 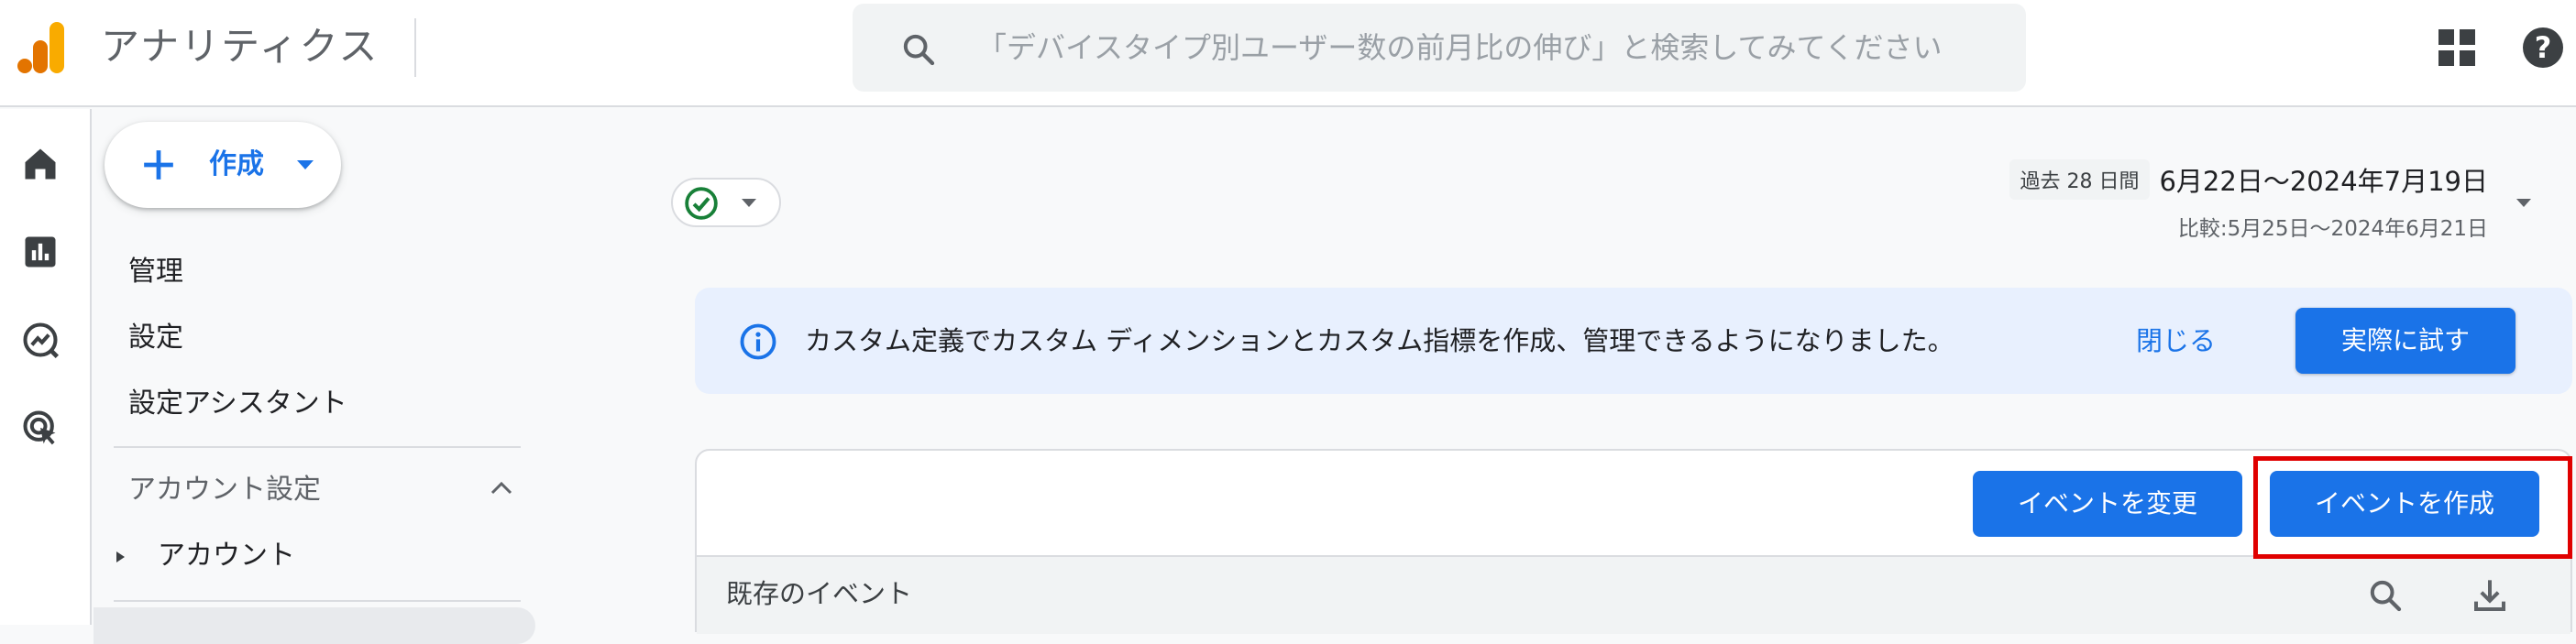 What do you see at coordinates (2405, 341) in the screenshot?
I see `banner-try-button: 実際に試す` at bounding box center [2405, 341].